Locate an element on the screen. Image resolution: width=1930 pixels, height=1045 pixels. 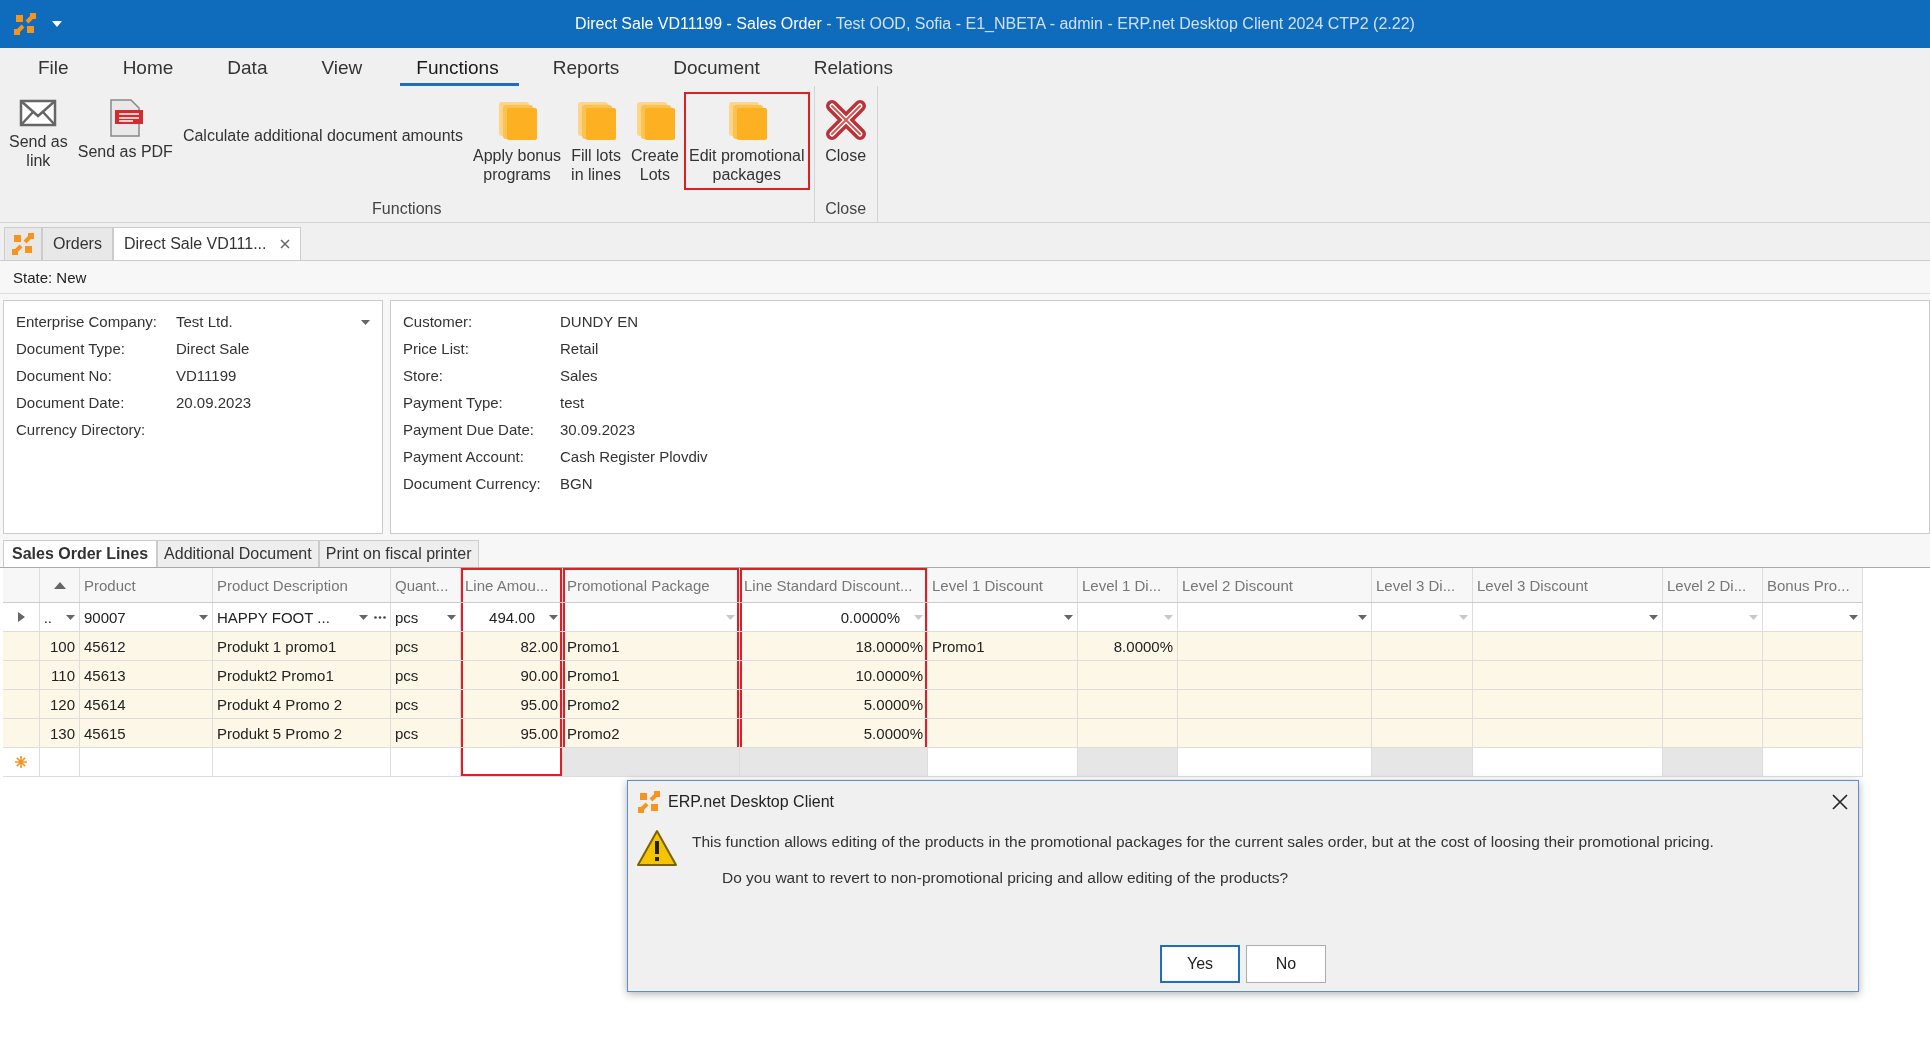
sort-ascending-icon is located at coordinates (59, 585).